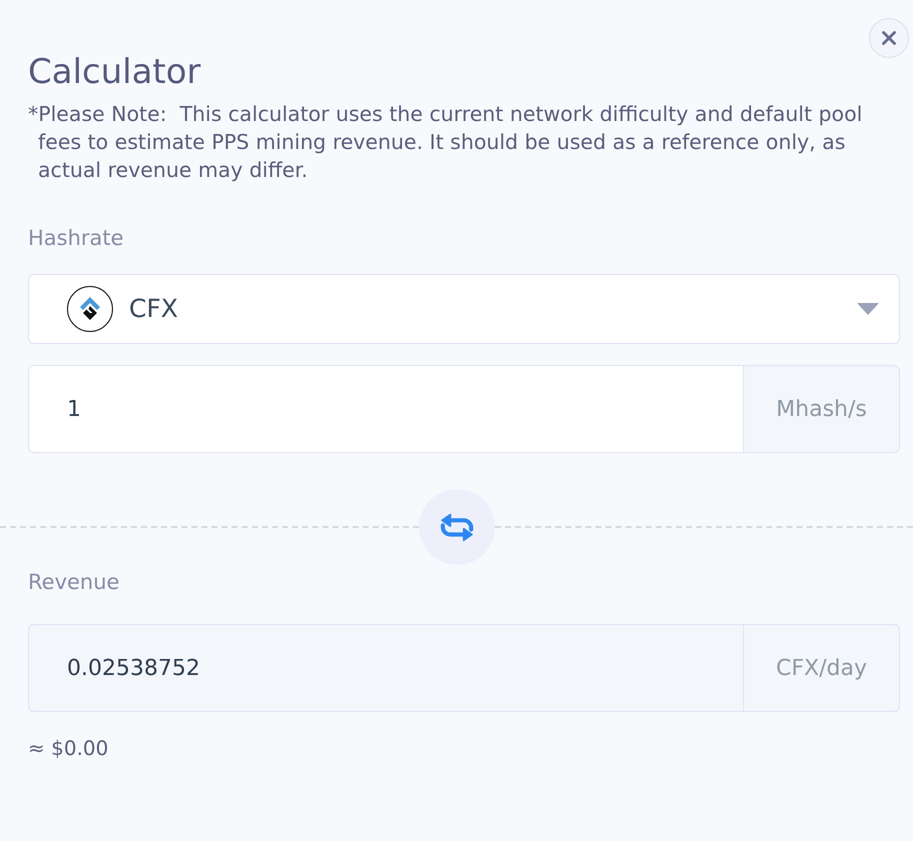  Describe the element at coordinates (153, 309) in the screenshot. I see `coin-name: CFX` at that location.